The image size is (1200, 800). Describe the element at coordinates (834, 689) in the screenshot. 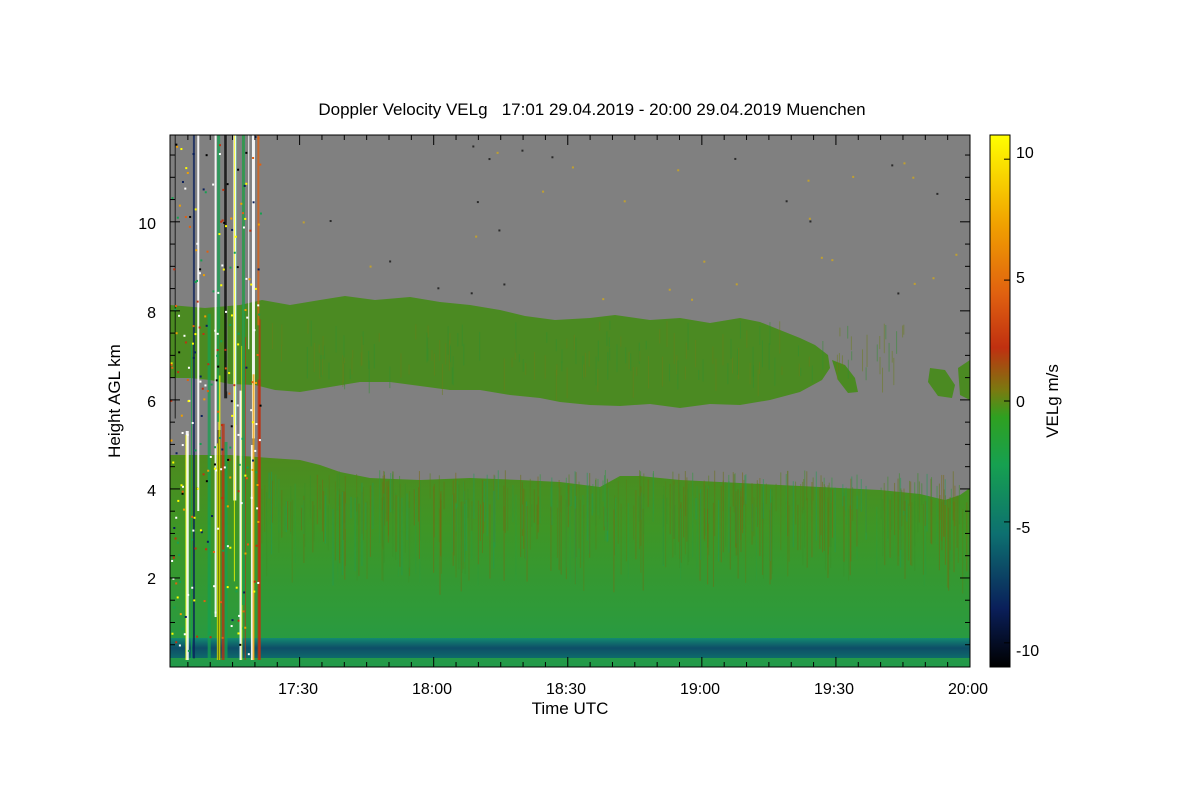

I see `x-tick-label: 19:30` at that location.